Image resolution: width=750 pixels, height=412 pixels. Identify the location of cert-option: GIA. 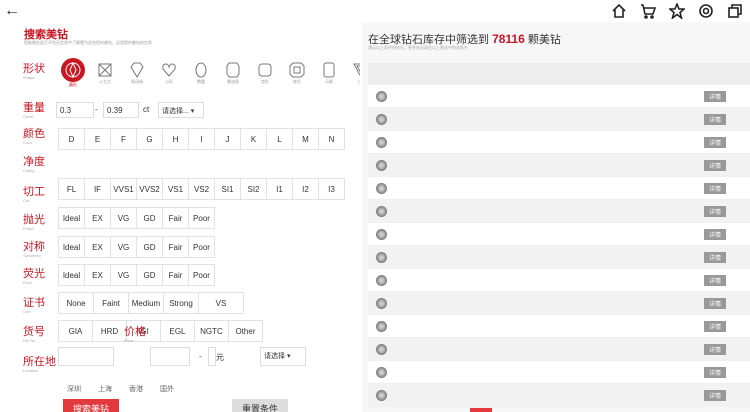
(75, 331).